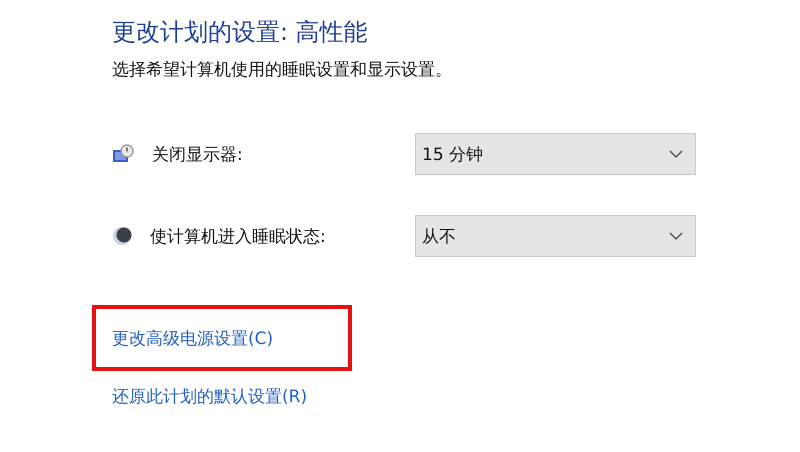  Describe the element at coordinates (240, 32) in the screenshot. I see `page-title: 更改计划的设置: 高性能` at that location.